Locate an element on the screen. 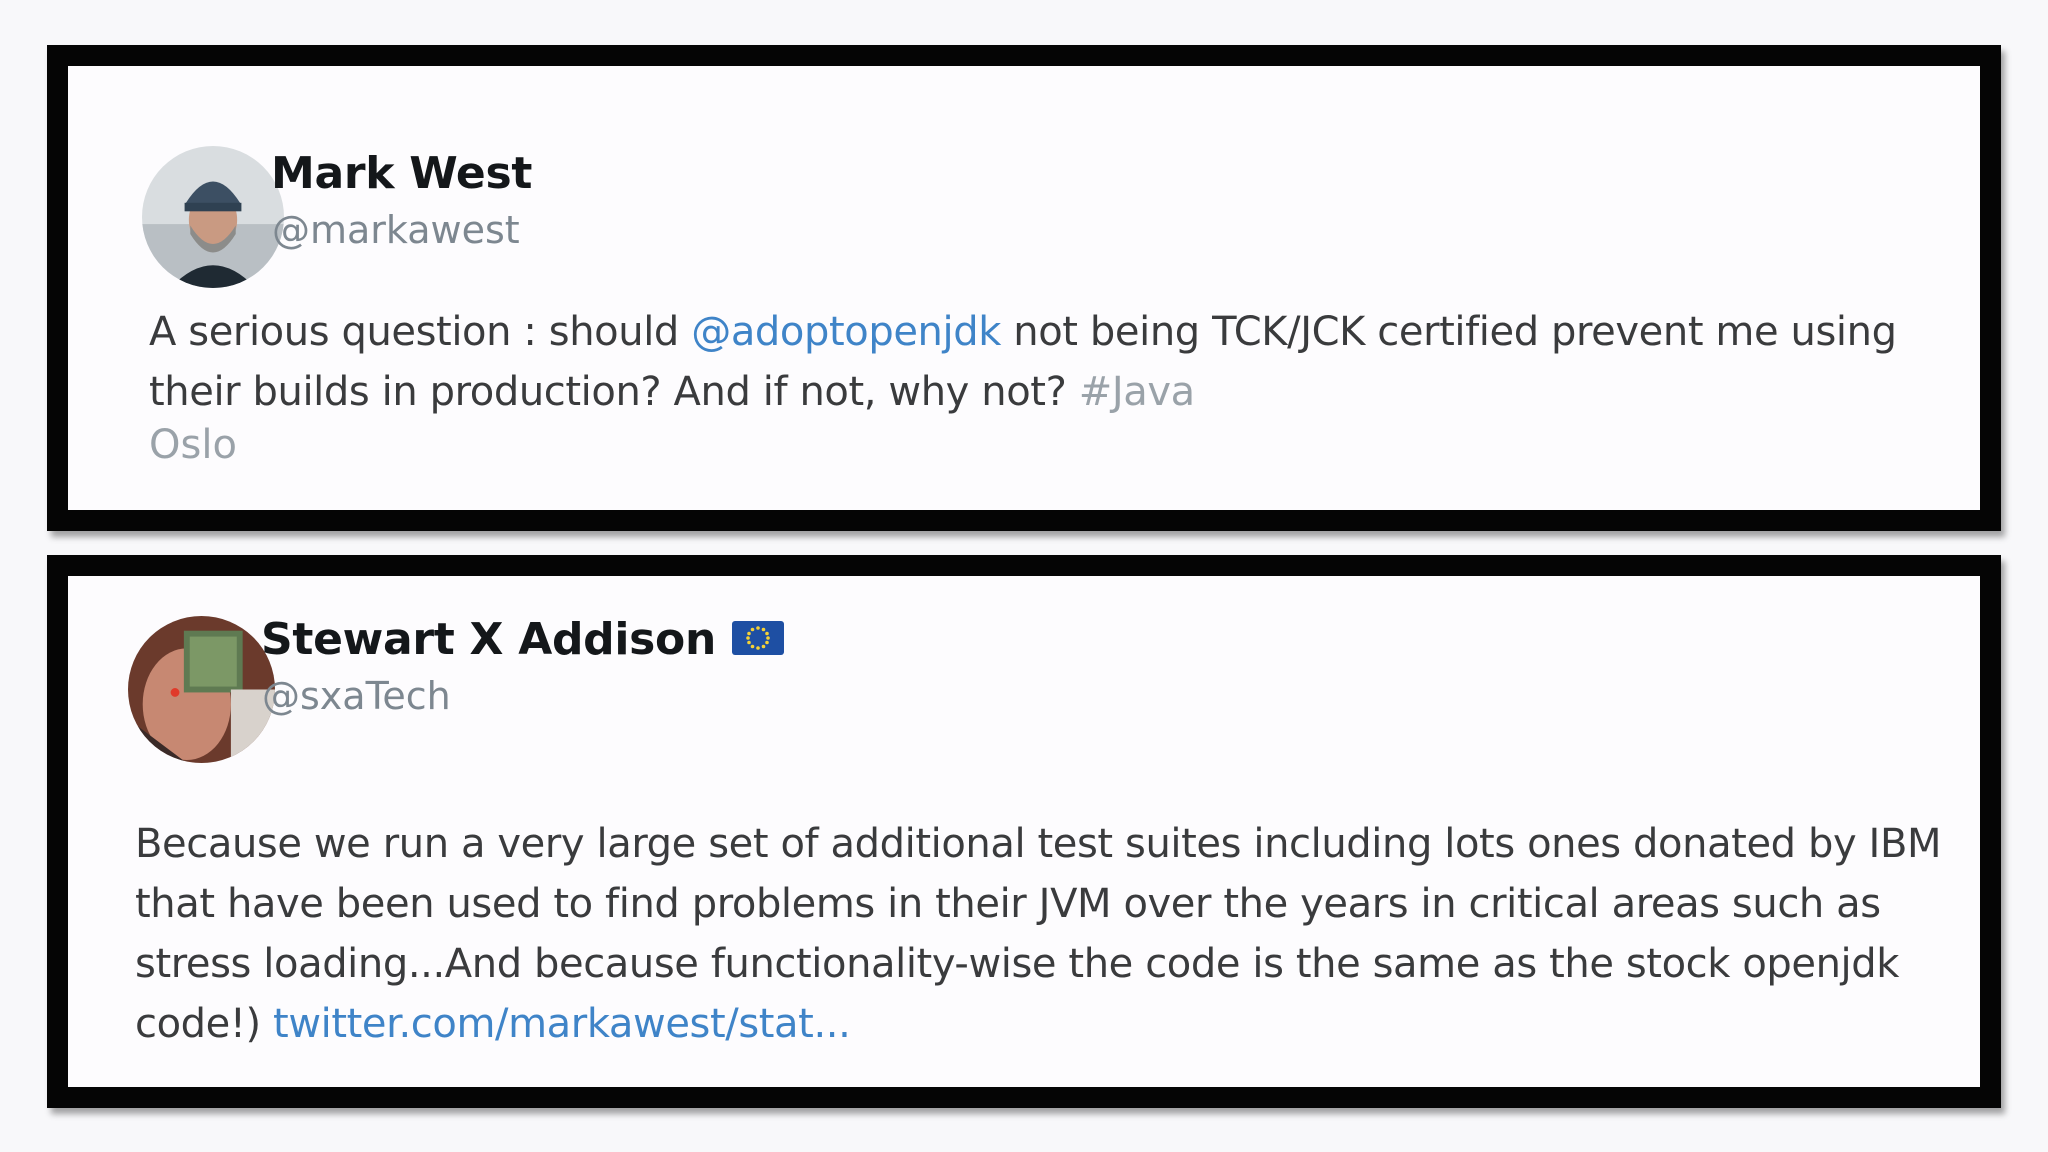 The height and width of the screenshot is (1152, 2048). author-name-text: Stewart X Addison is located at coordinates (488, 639).